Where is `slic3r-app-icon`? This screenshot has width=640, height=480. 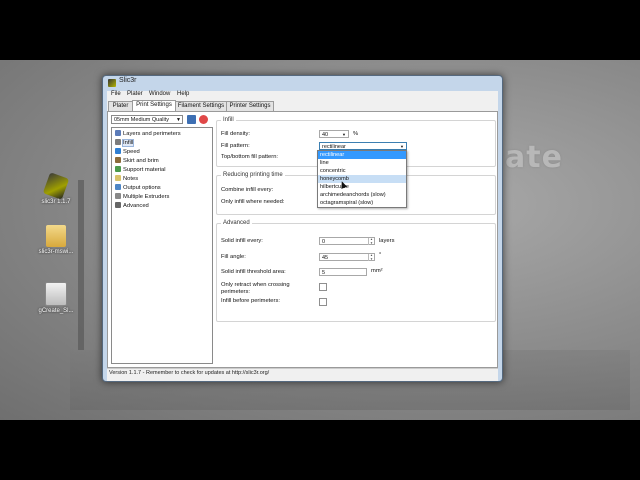
slic3r-app-icon is located at coordinates (56, 186).